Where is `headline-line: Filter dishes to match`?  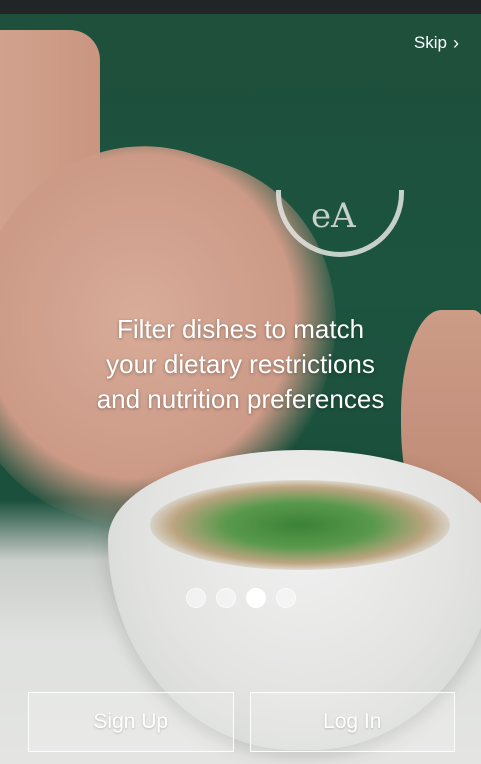
headline-line: Filter dishes to match is located at coordinates (240, 329).